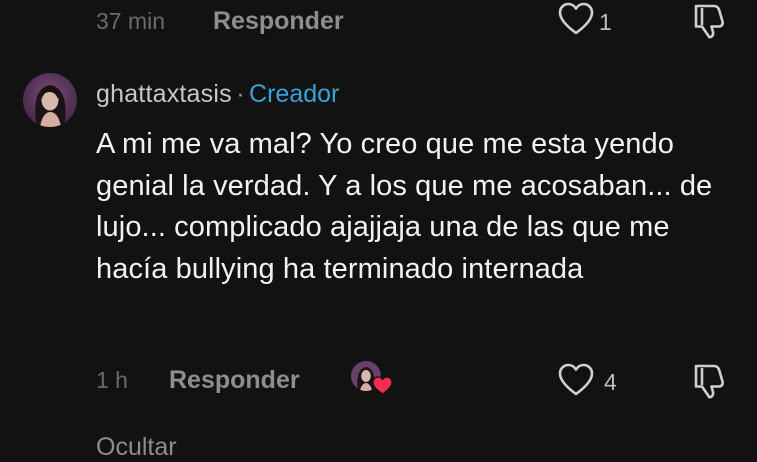 The height and width of the screenshot is (462, 757). I want to click on comment-dislike-button, so click(709, 381).